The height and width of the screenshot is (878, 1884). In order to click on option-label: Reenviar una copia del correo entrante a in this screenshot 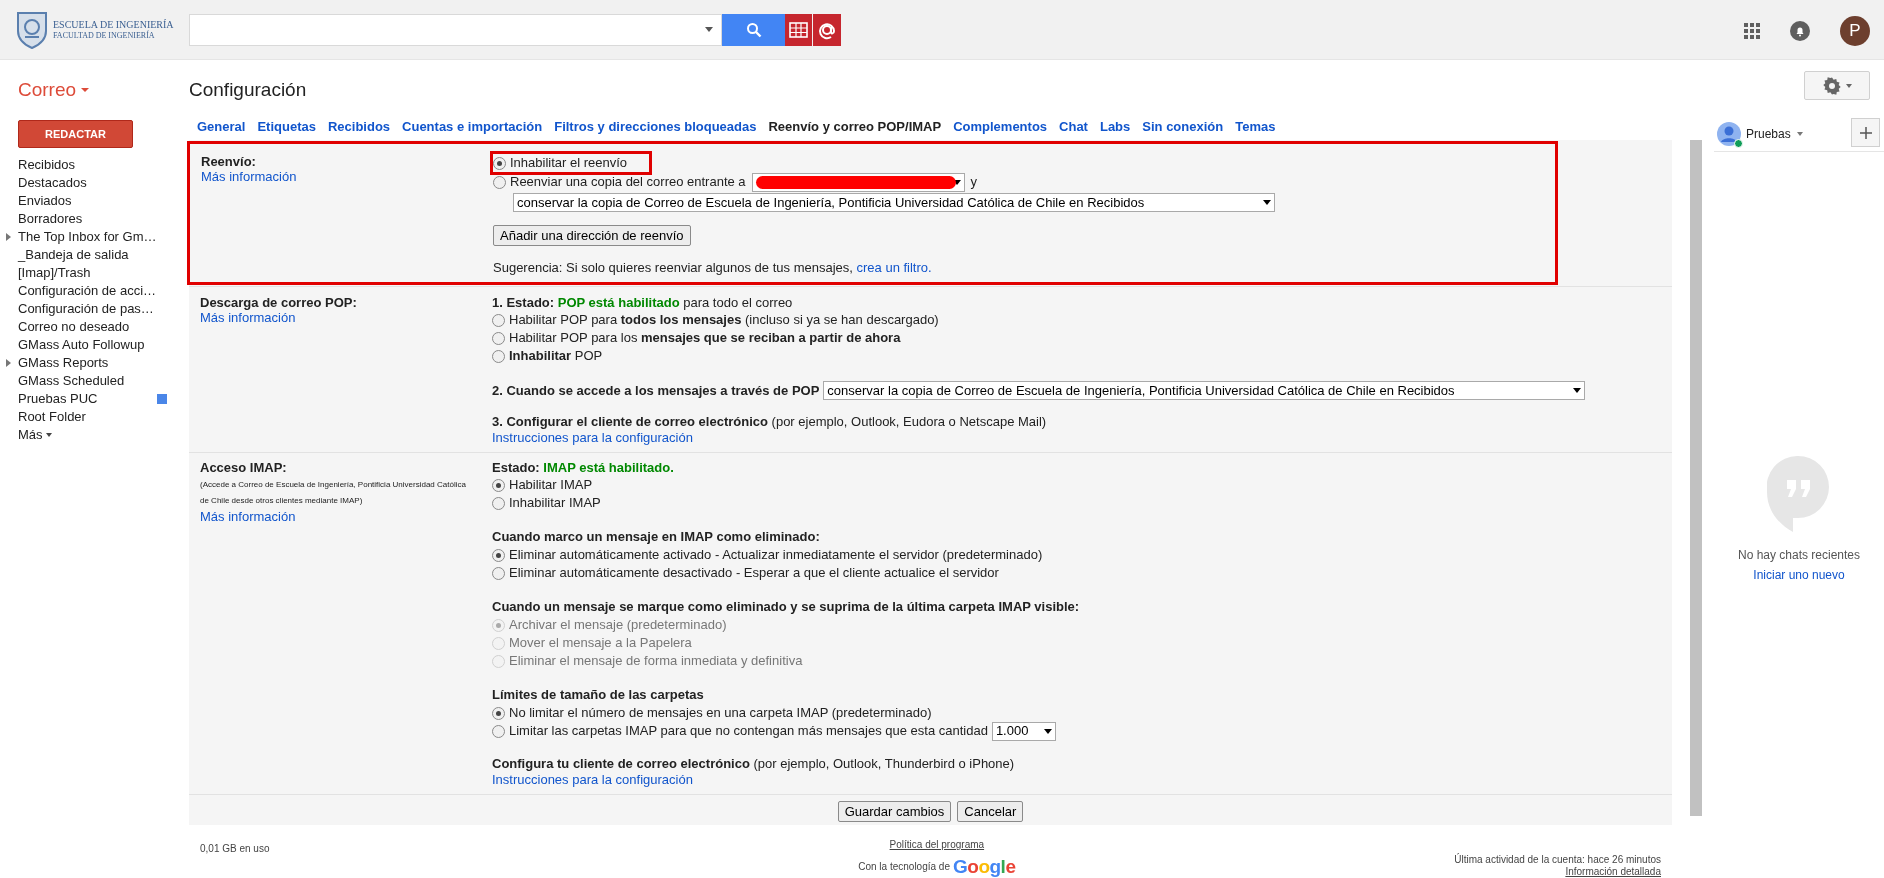, I will do `click(628, 182)`.